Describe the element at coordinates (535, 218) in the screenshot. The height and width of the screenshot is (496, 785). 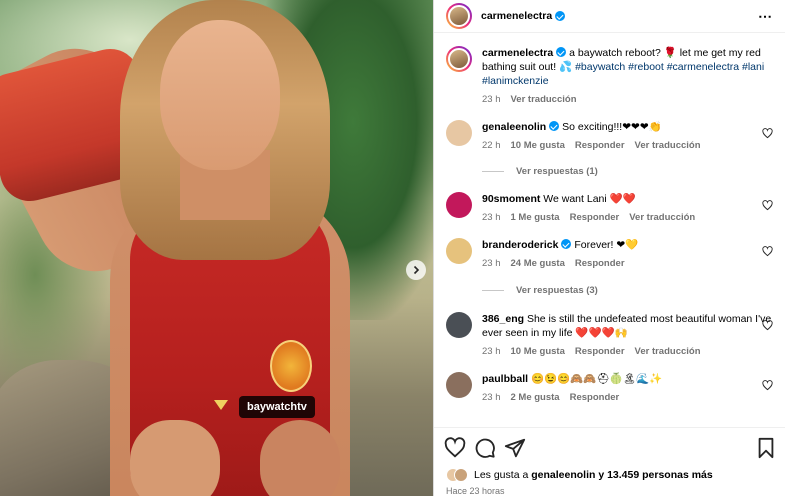
I see `comment-likes: 1 Me gusta` at that location.